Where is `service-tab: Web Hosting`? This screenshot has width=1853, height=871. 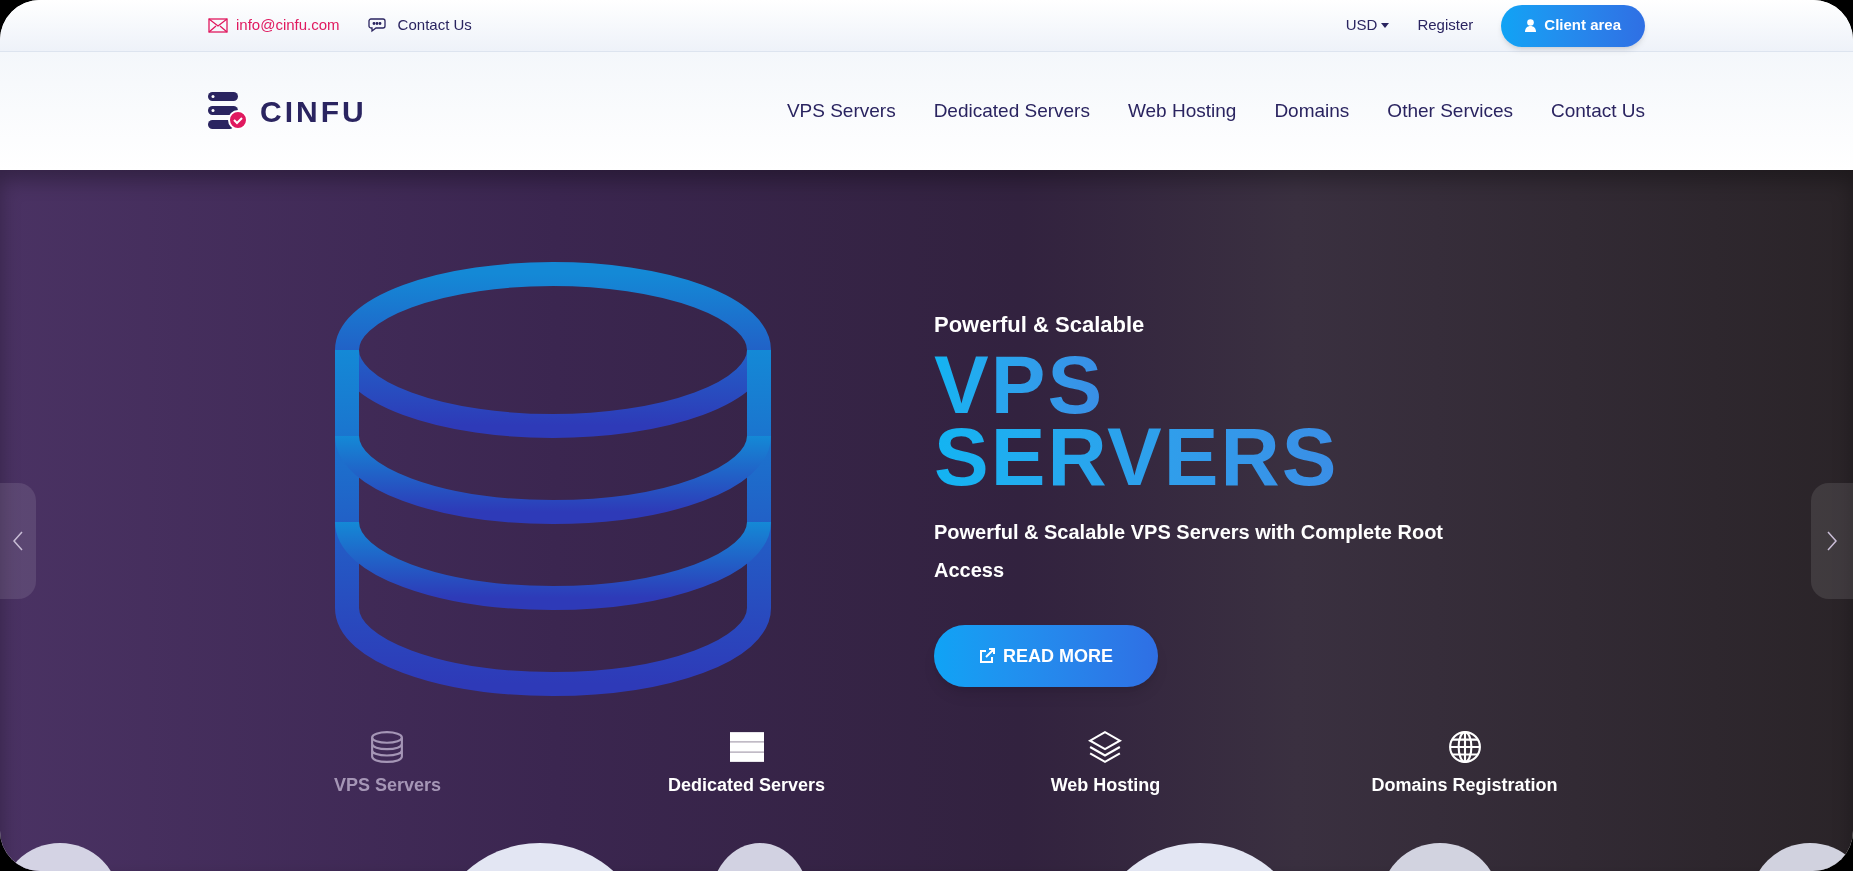
service-tab: Web Hosting is located at coordinates (1105, 764).